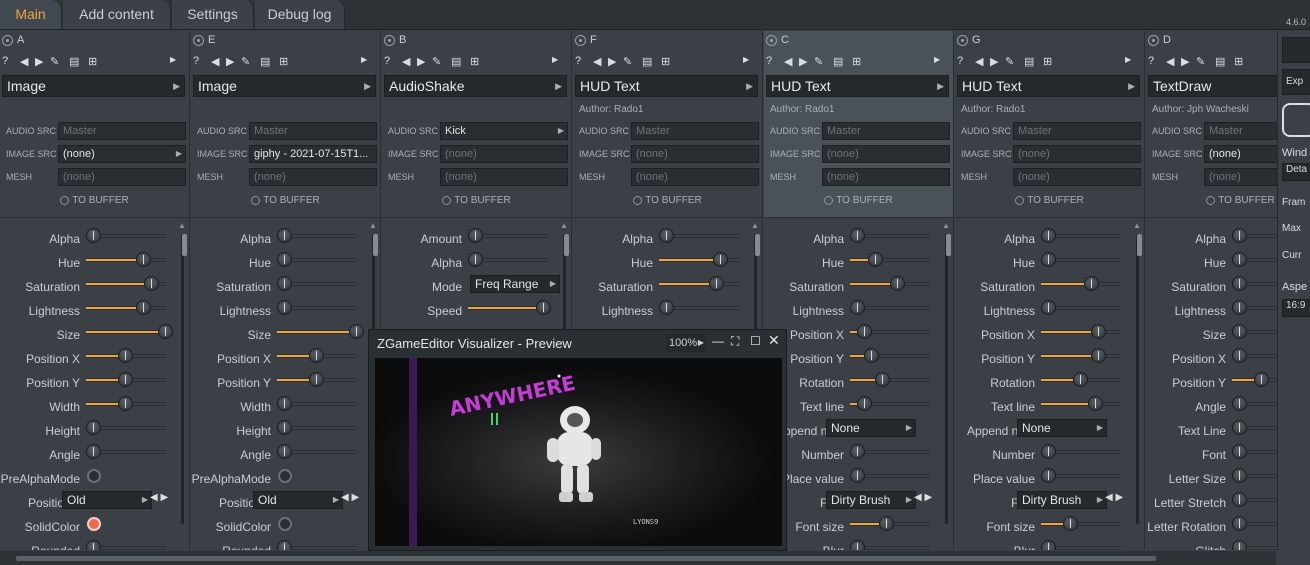 This screenshot has height=565, width=1310. I want to click on param-select: Freq Range ▶, so click(515, 284).